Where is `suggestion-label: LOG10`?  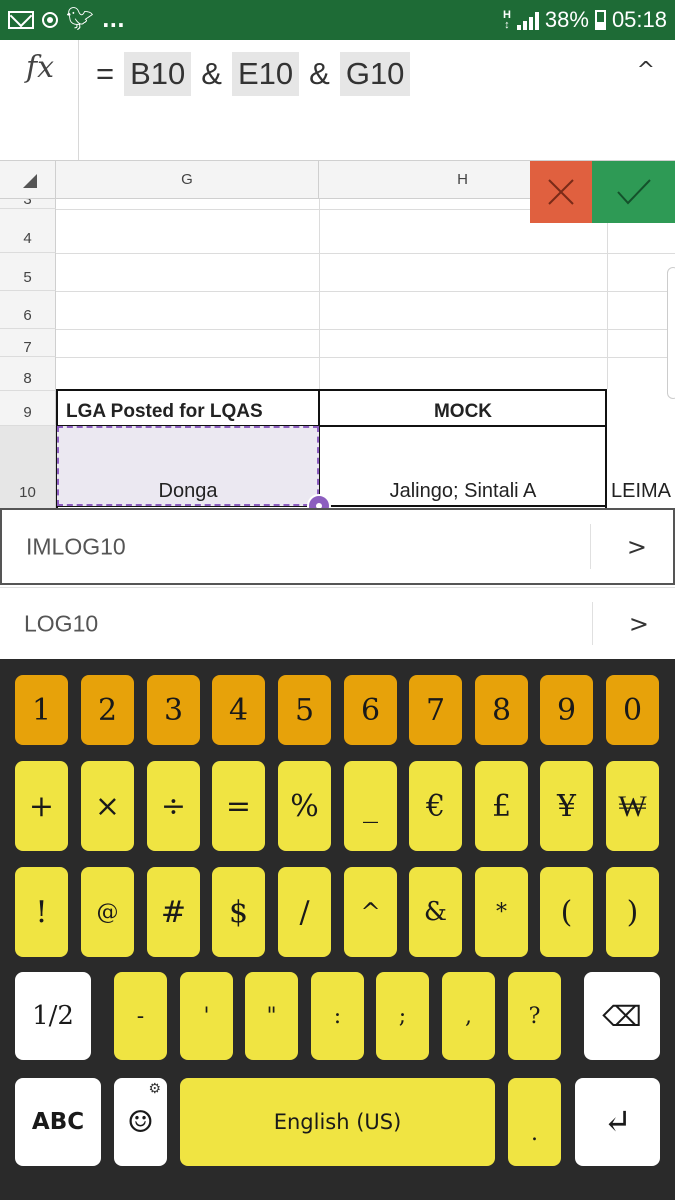
suggestion-label: LOG10 is located at coordinates (61, 623).